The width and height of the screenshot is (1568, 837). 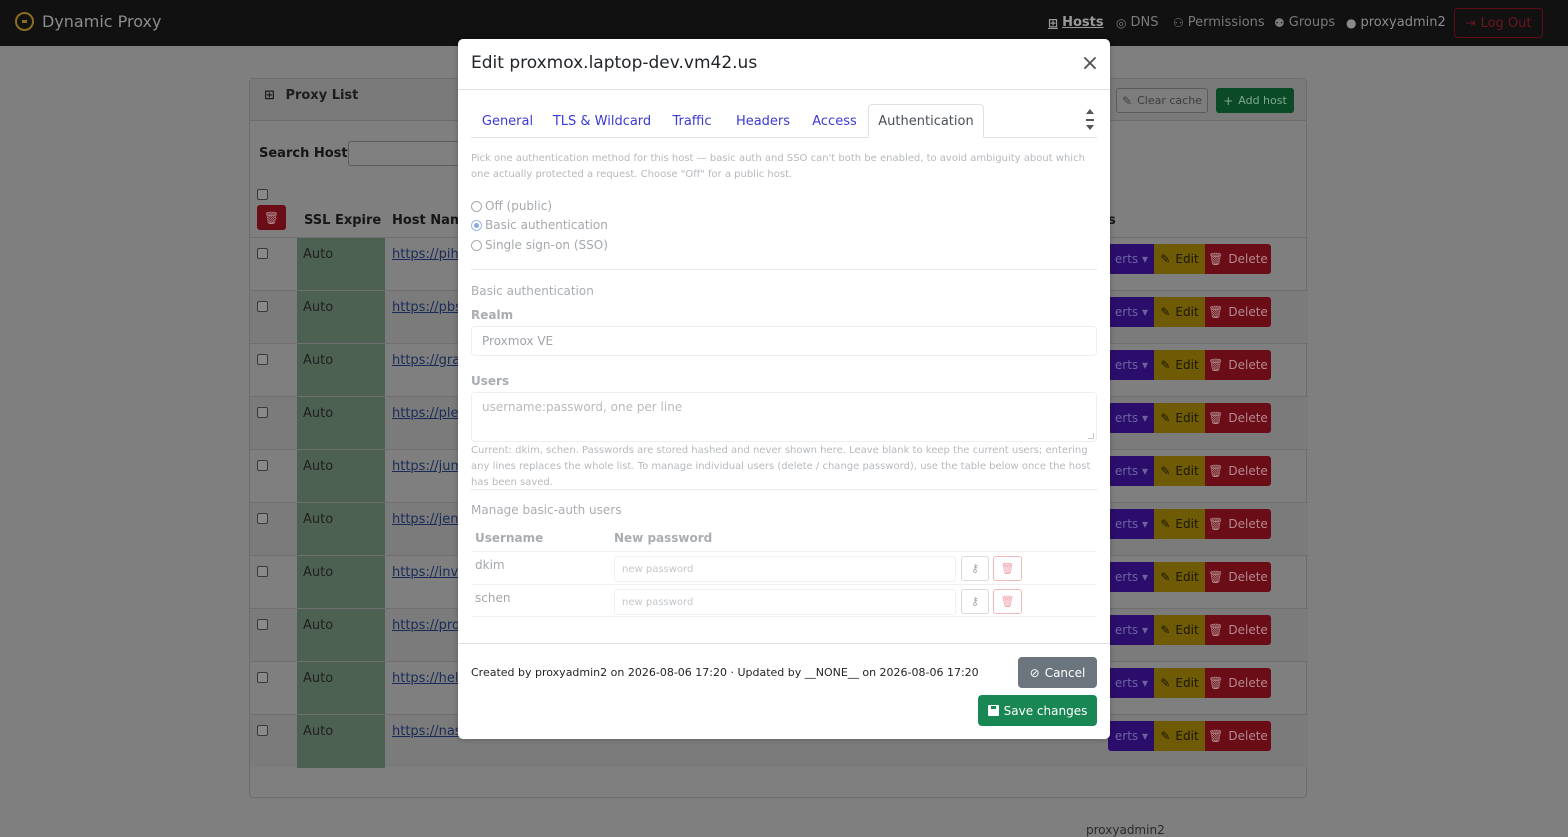 What do you see at coordinates (784, 417) in the screenshot?
I see `users-textarea: username:password, one per line` at bounding box center [784, 417].